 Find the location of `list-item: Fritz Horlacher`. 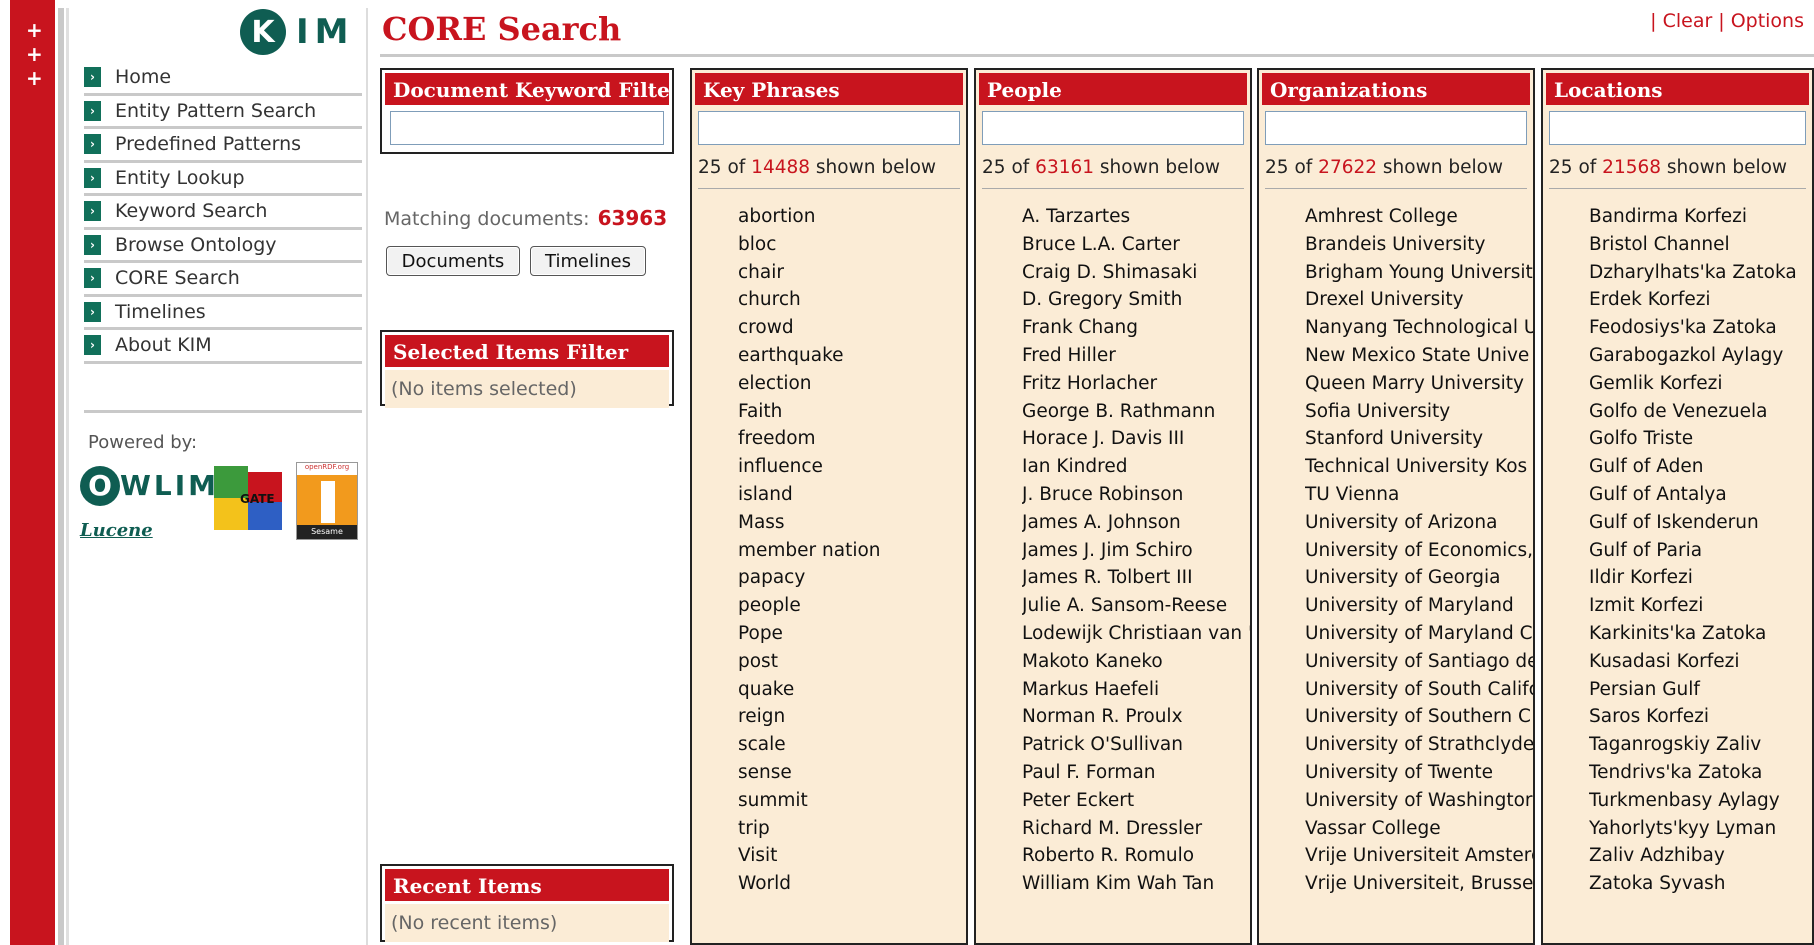

list-item: Fritz Horlacher is located at coordinates (1136, 384).